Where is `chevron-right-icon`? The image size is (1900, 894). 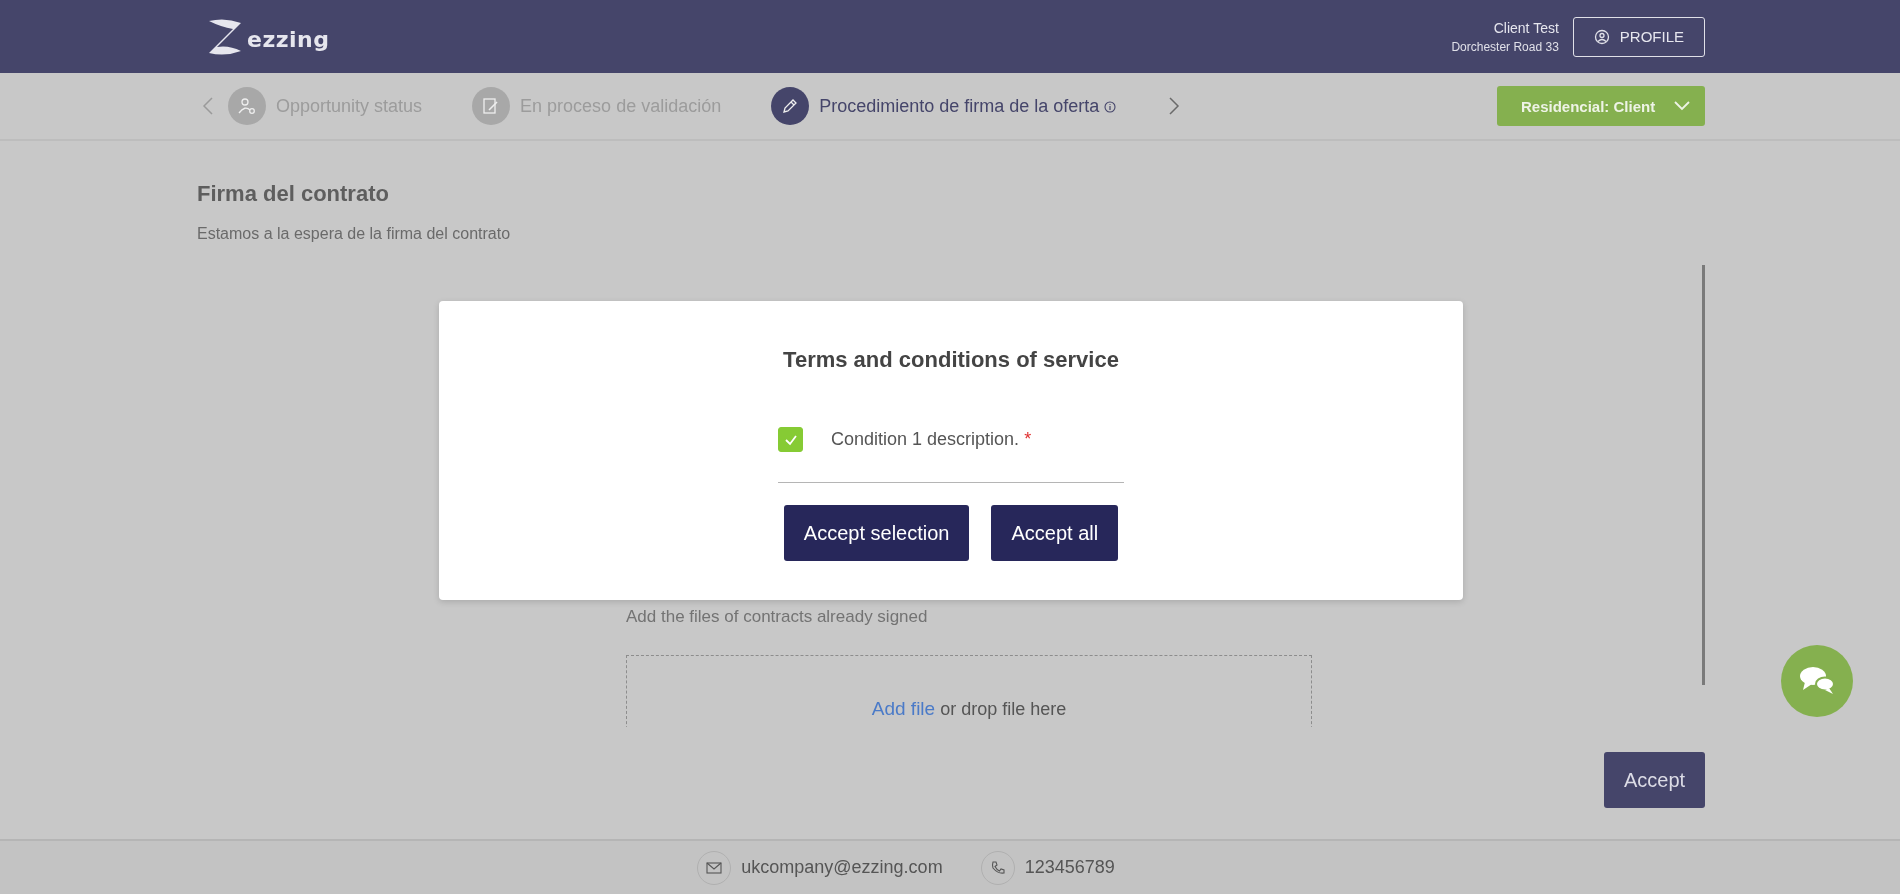 chevron-right-icon is located at coordinates (1174, 106).